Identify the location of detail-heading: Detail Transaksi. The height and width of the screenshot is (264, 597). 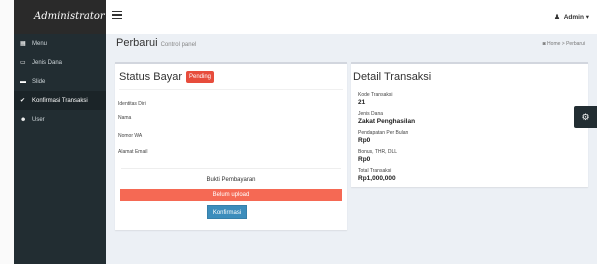
(392, 77).